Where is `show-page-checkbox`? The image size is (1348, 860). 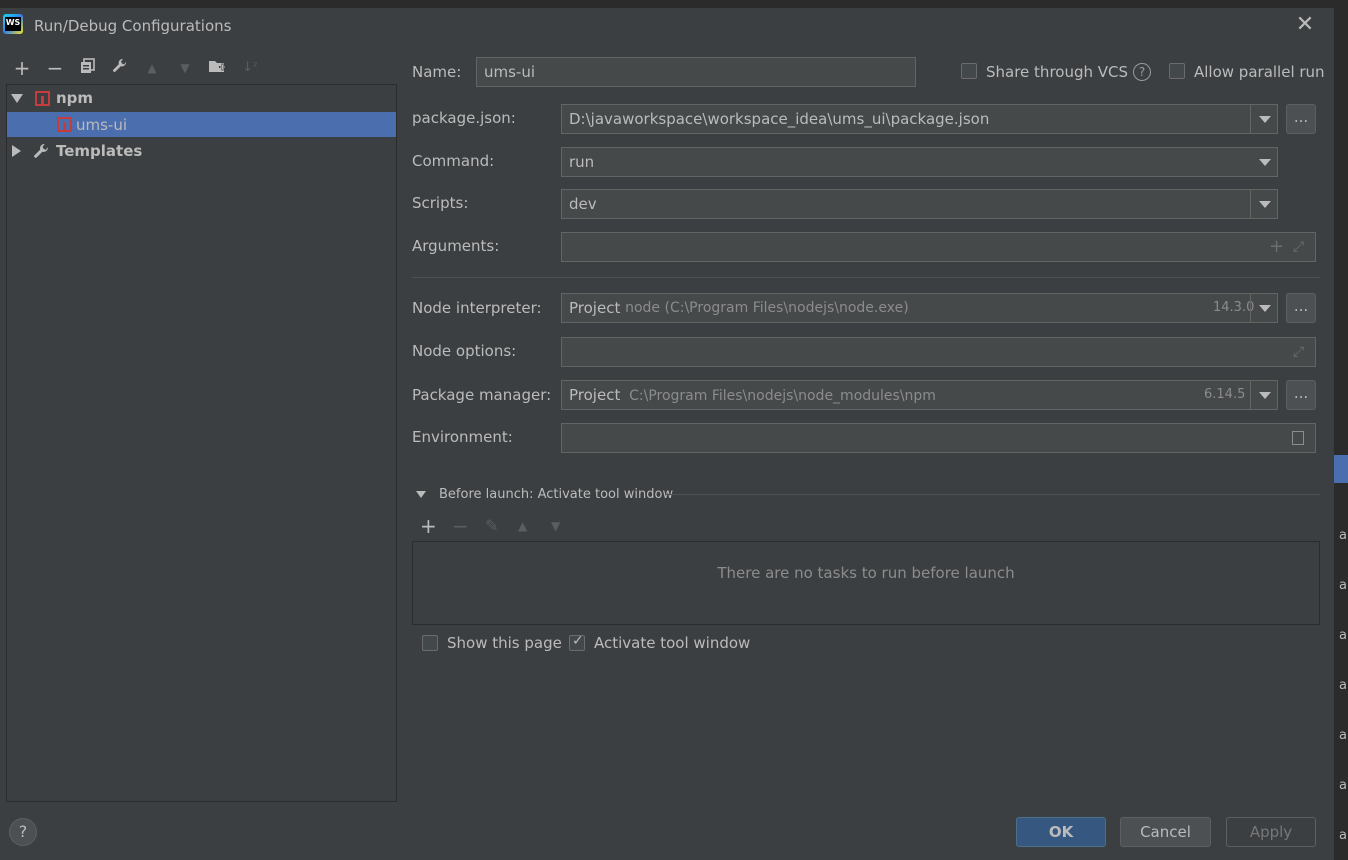
show-page-checkbox is located at coordinates (430, 643).